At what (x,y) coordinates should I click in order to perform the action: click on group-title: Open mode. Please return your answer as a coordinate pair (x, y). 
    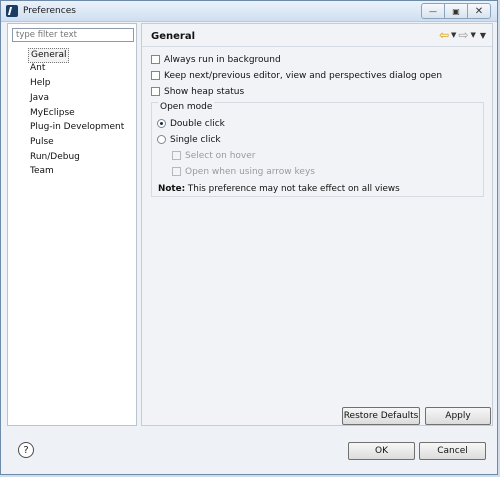
    Looking at the image, I should click on (186, 107).